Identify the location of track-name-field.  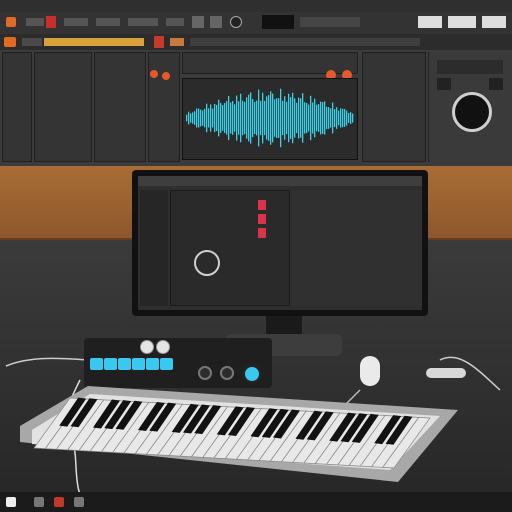
(330, 22).